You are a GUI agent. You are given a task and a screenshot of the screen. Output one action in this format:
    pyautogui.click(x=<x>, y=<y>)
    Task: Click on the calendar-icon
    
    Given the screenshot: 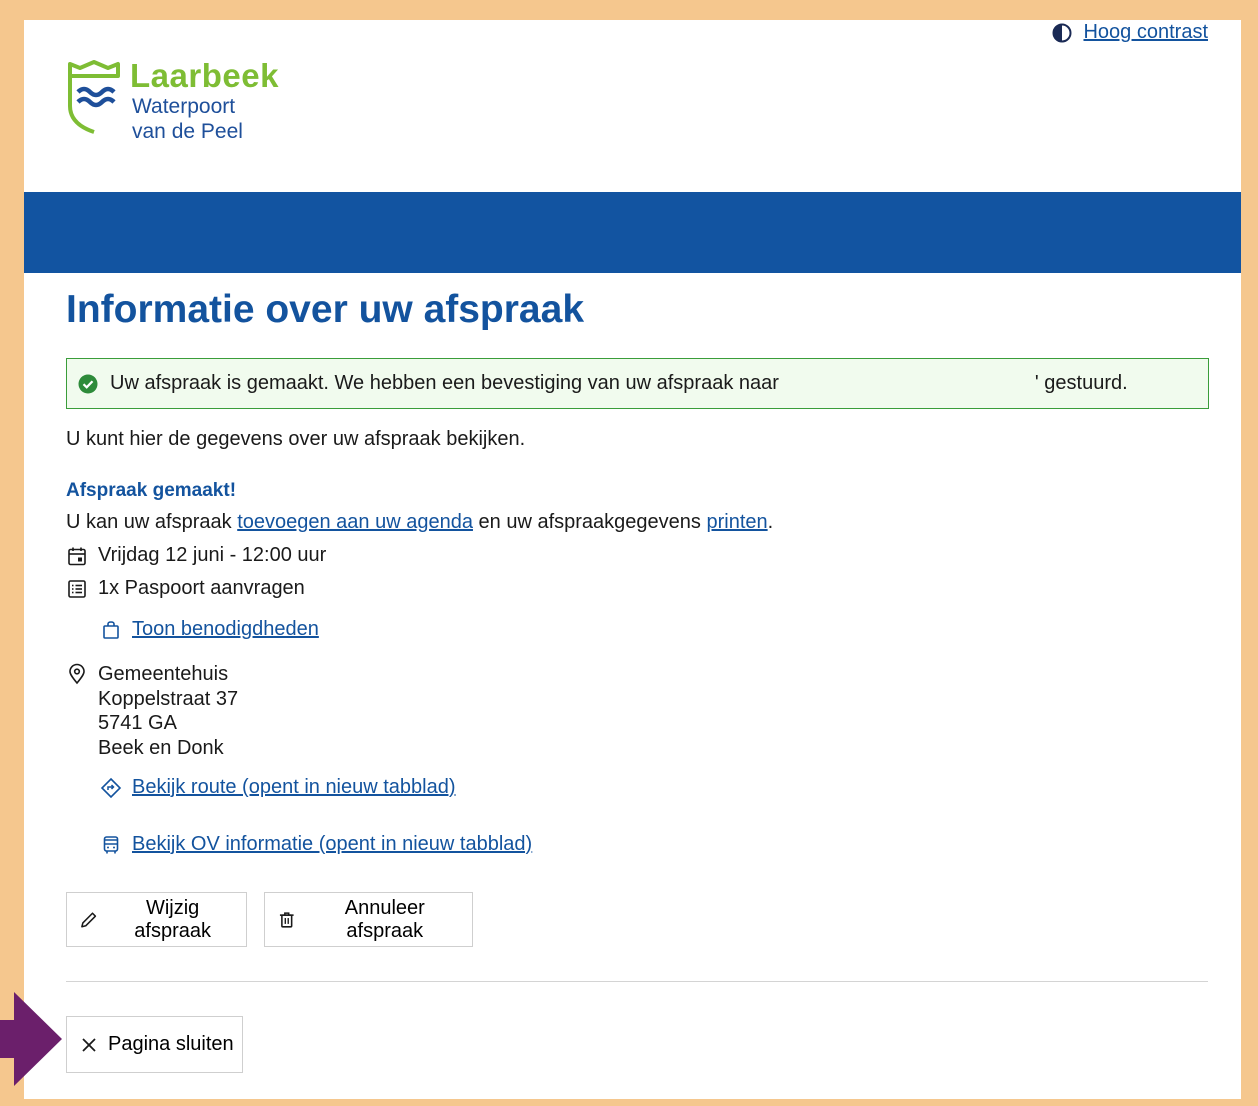 What is the action you would take?
    pyautogui.click(x=77, y=556)
    